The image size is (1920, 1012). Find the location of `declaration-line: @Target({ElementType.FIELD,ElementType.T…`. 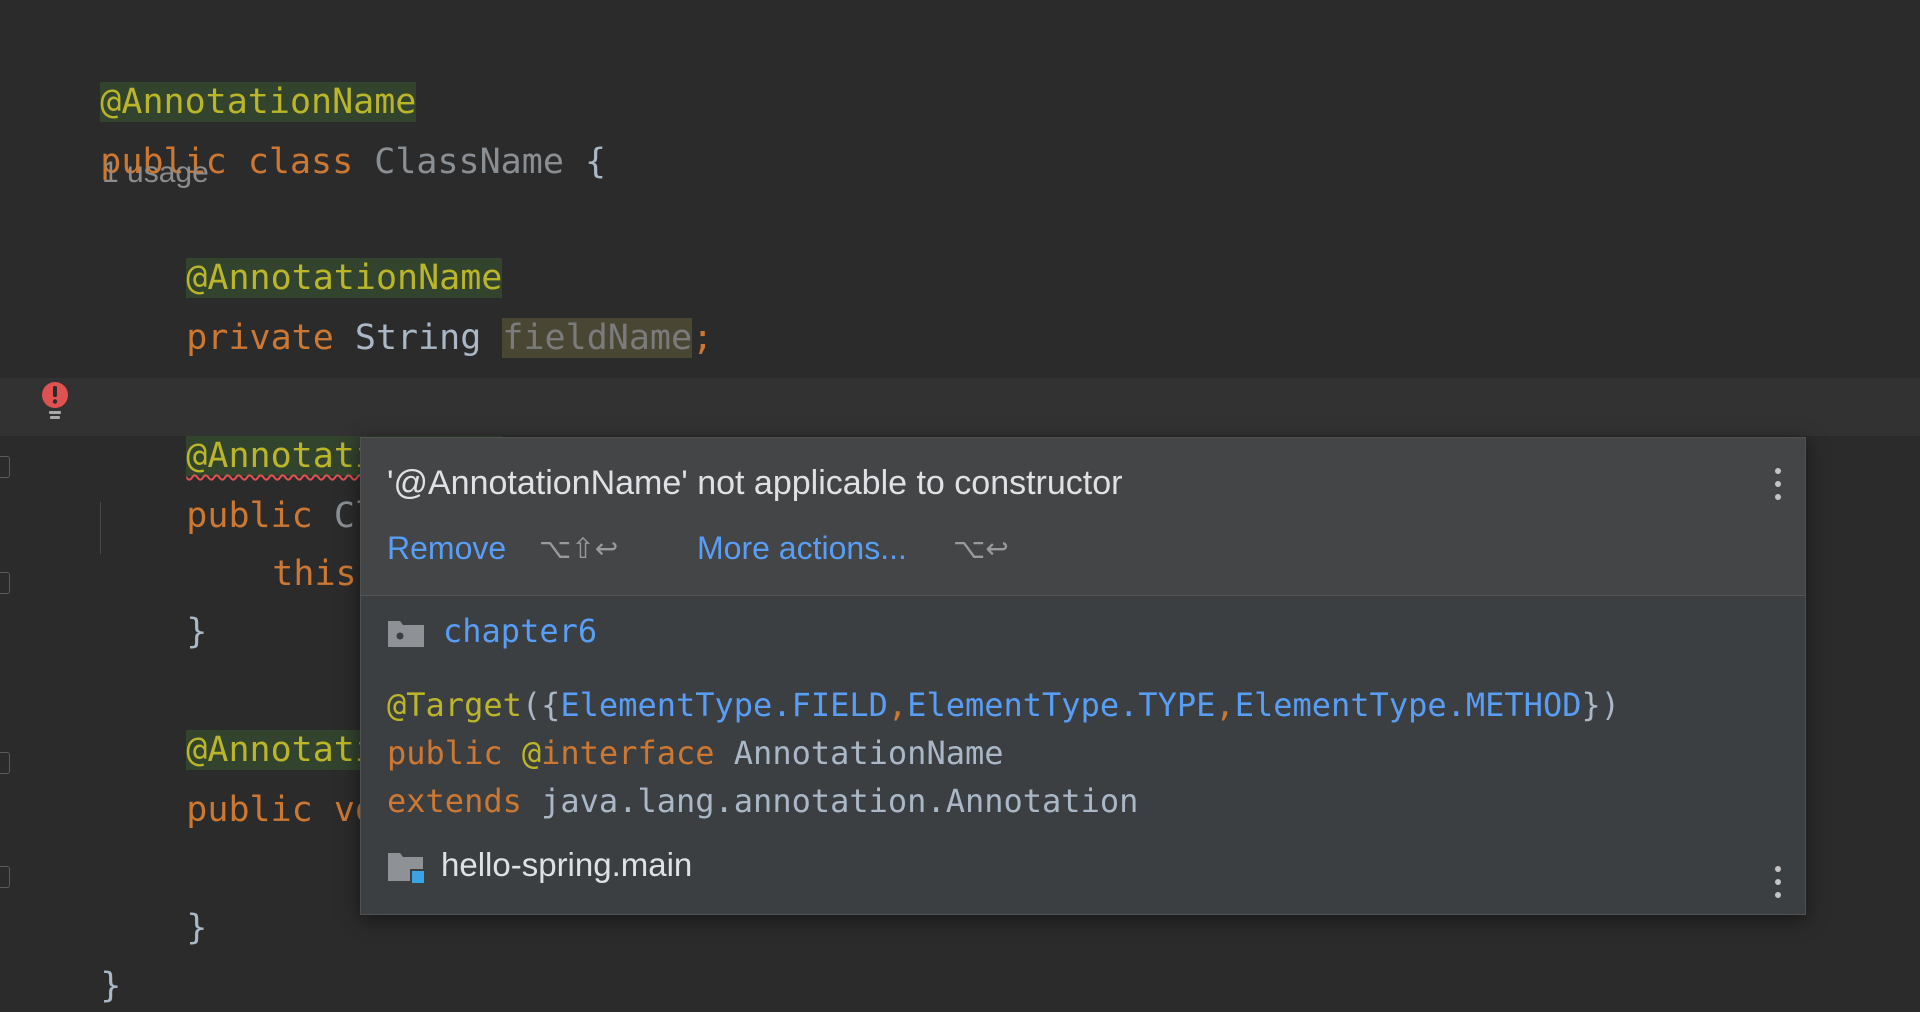

declaration-line: @Target({ElementType.FIELD,ElementType.T… is located at coordinates (1003, 705).